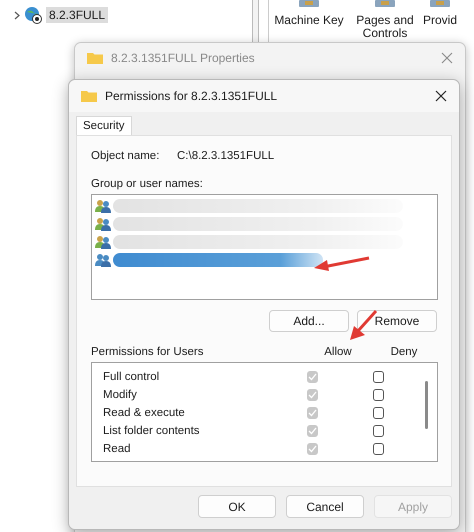 The height and width of the screenshot is (532, 474). What do you see at coordinates (338, 352) in the screenshot?
I see `column-header: Allow` at bounding box center [338, 352].